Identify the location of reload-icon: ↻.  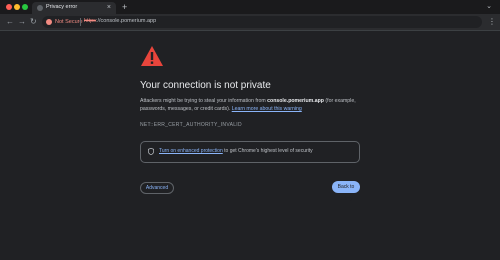
(33, 22).